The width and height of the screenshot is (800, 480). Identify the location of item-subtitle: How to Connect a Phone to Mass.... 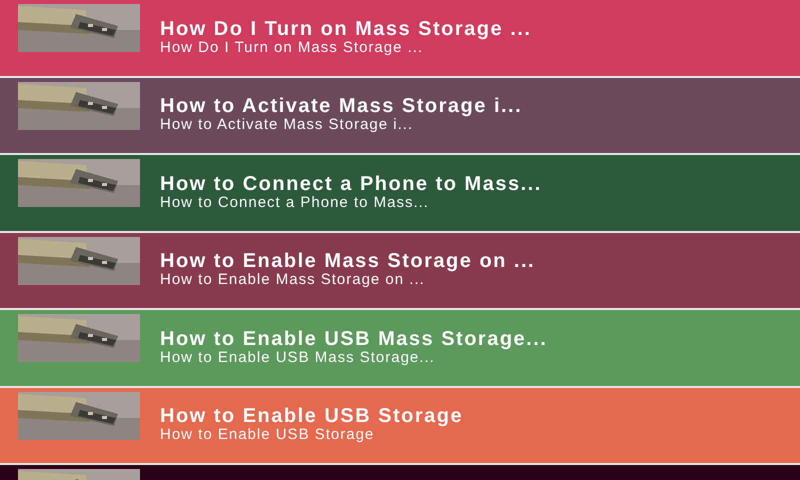
(295, 202).